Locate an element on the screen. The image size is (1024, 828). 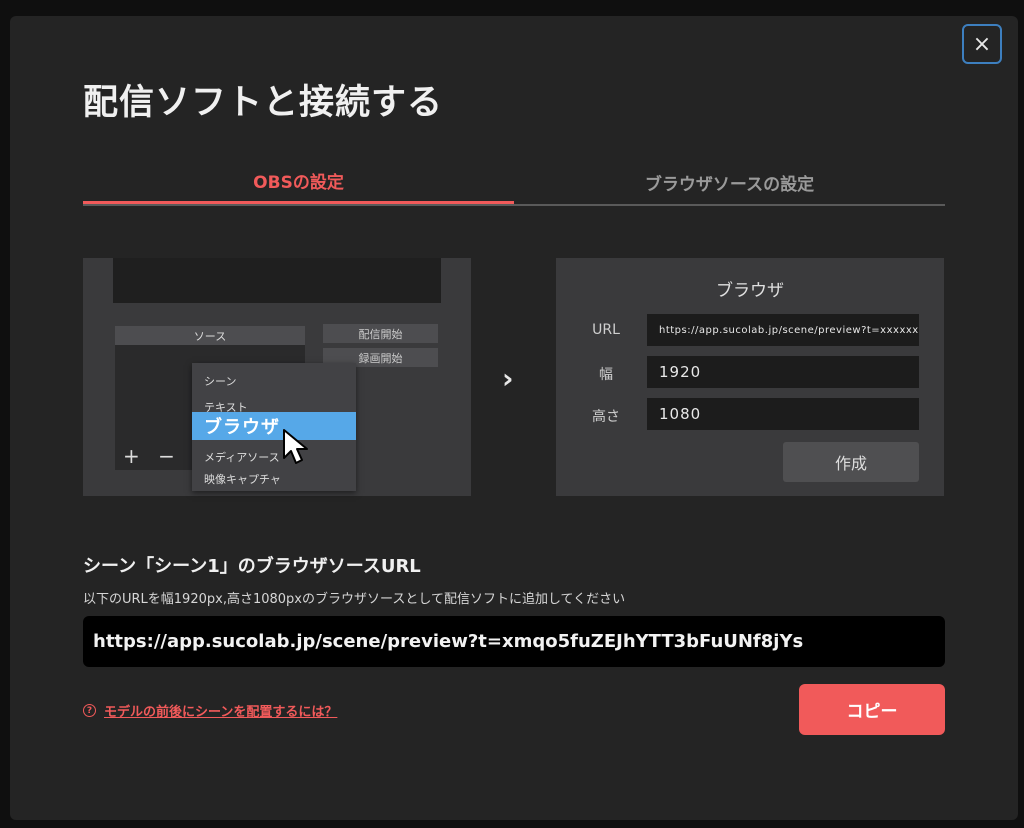
question-circle-icon: ? is located at coordinates (89, 710).